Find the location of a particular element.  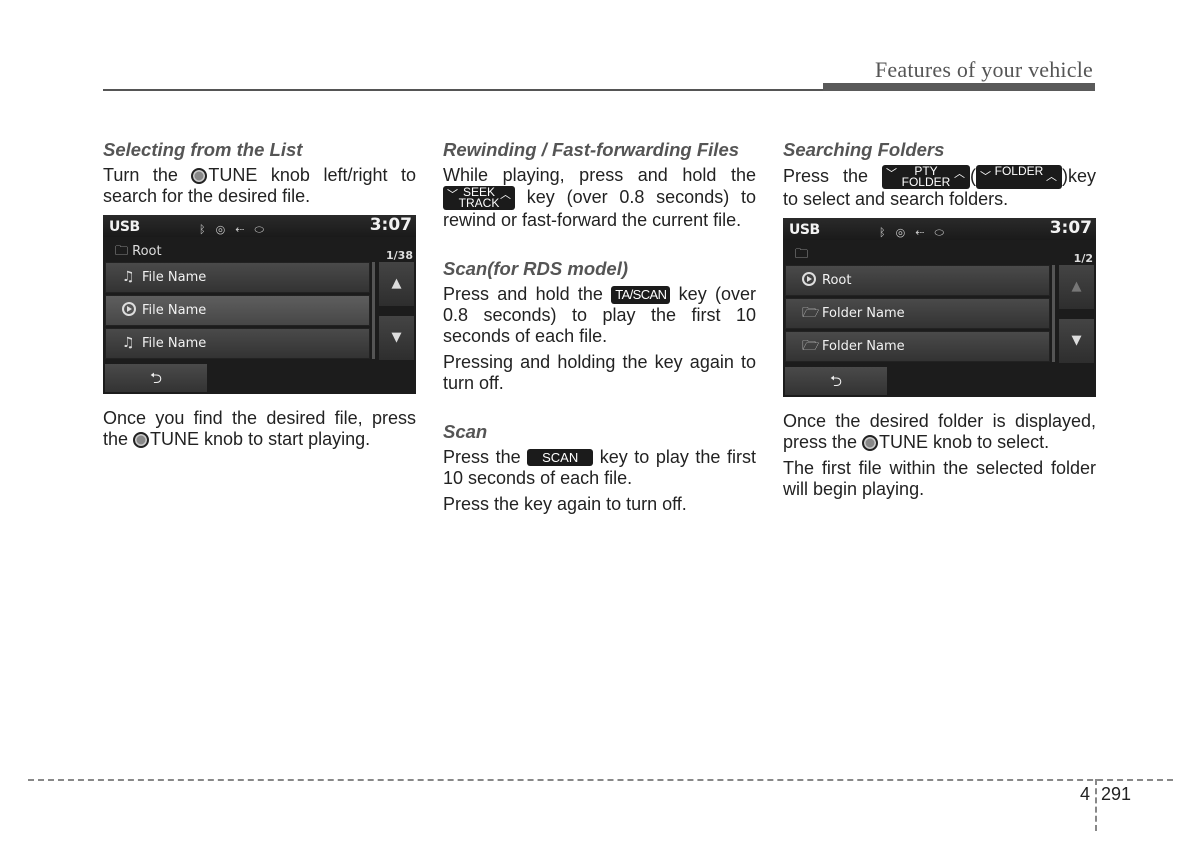

folder-key: ﹀ FOLDER ︿ is located at coordinates (1018, 176).